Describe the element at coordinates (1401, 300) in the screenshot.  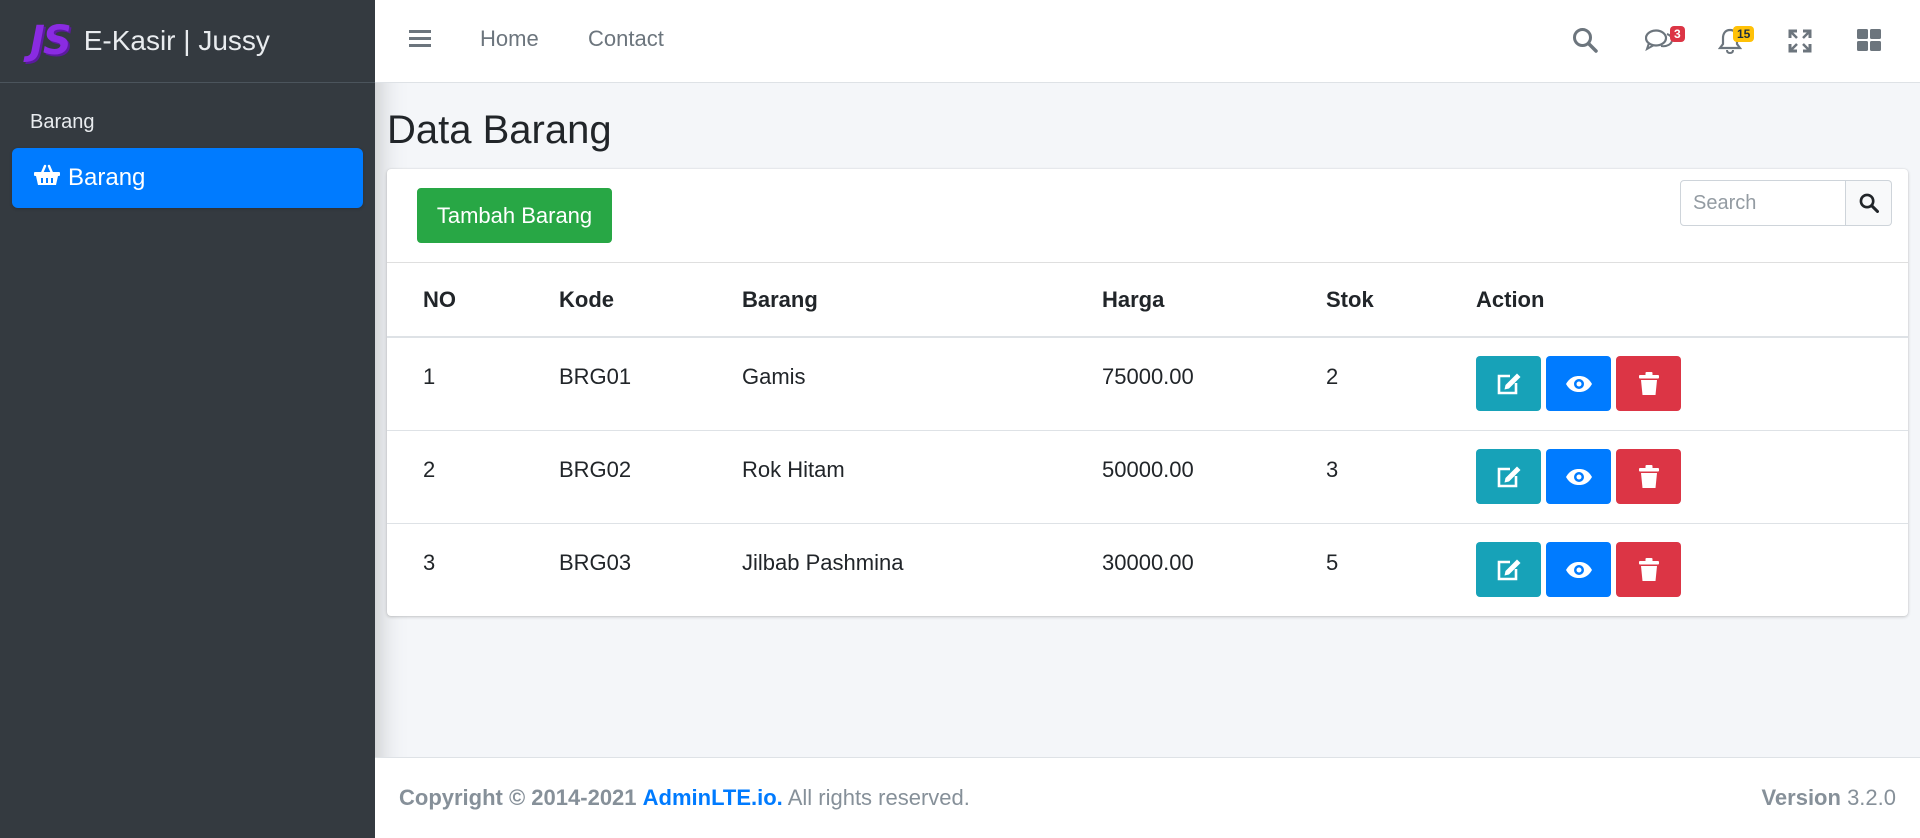
I see `column-header: Stok` at that location.